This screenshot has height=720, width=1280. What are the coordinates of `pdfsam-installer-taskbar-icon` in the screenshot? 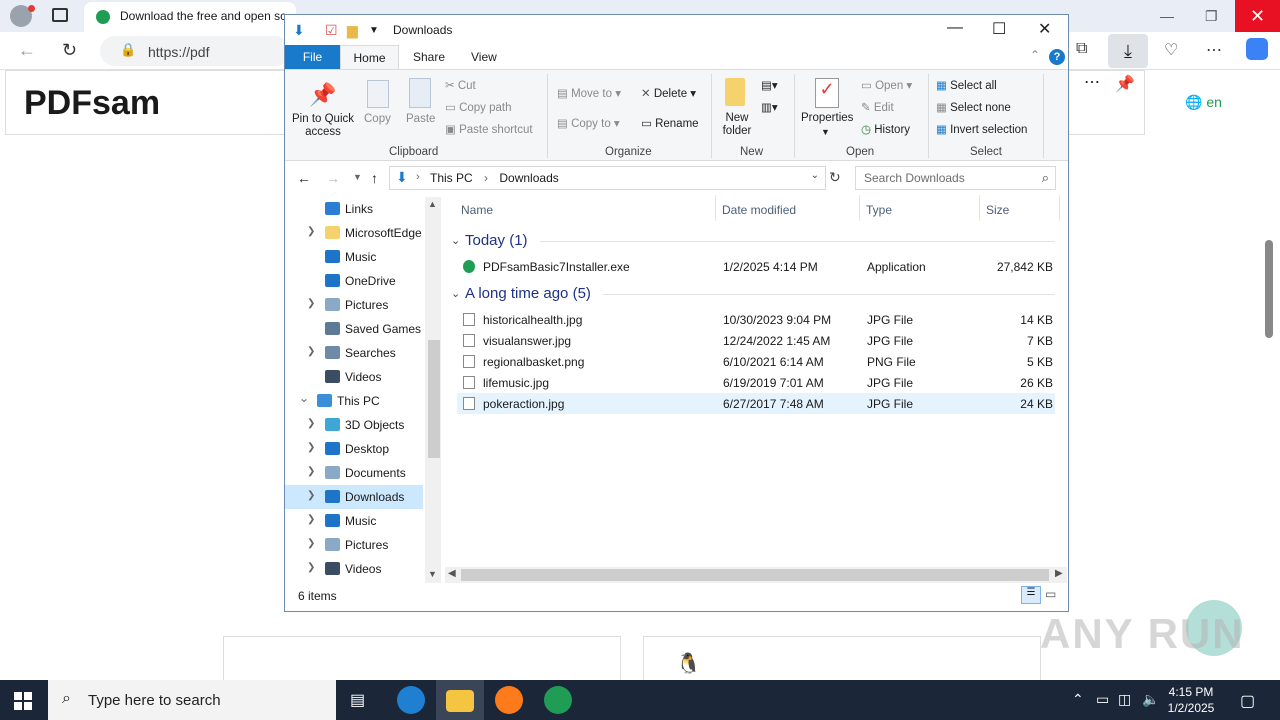 It's located at (558, 700).